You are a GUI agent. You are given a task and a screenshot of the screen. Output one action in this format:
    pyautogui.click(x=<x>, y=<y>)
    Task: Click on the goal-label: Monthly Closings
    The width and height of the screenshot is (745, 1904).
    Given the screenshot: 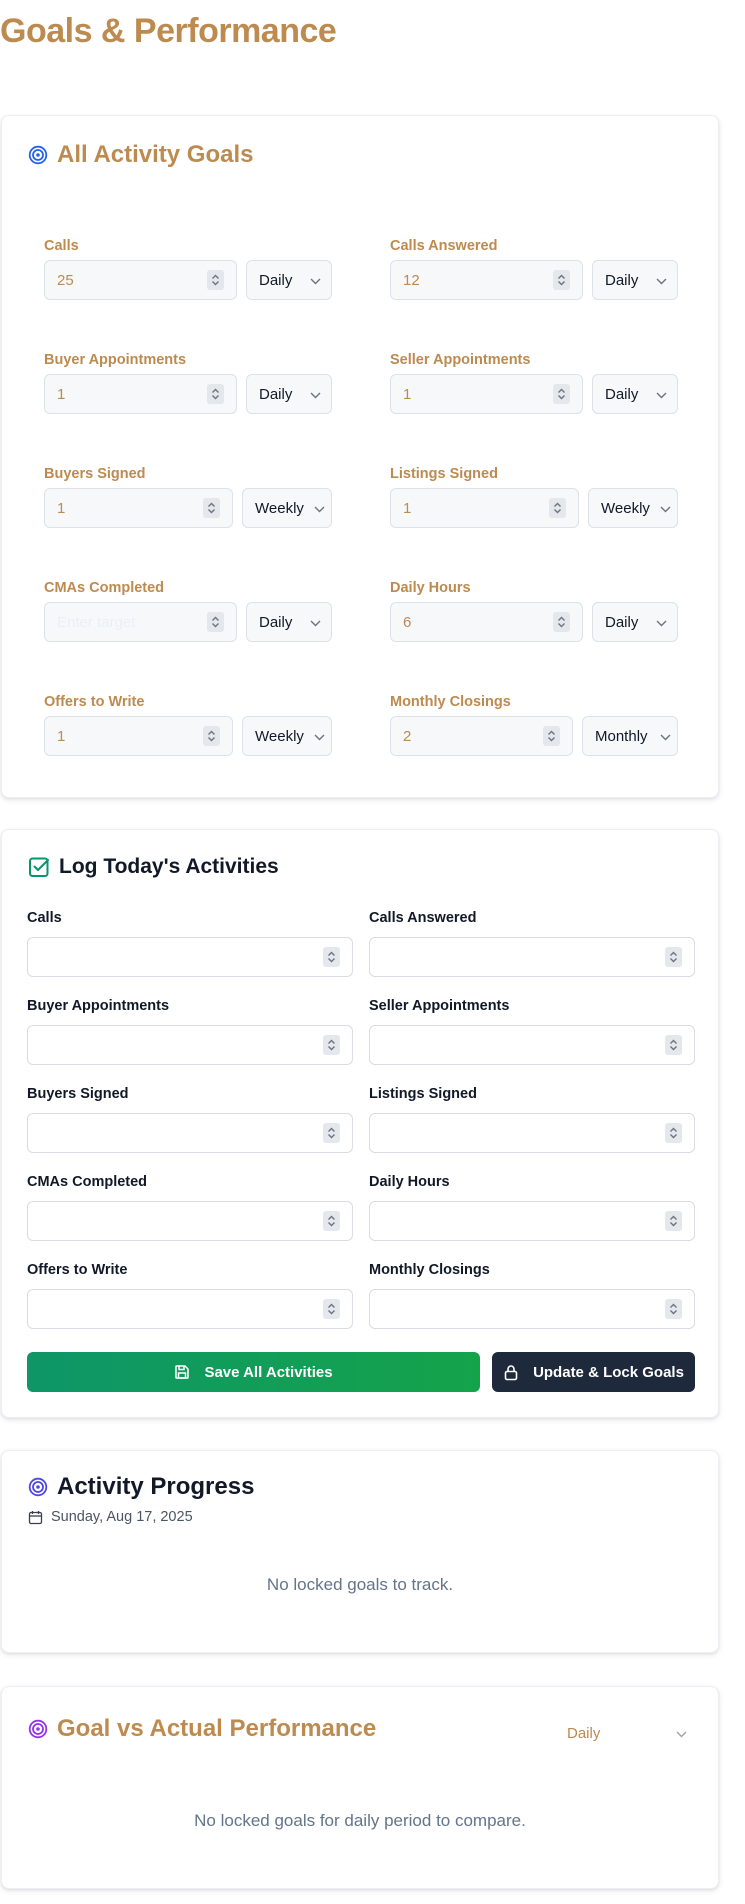 What is the action you would take?
    pyautogui.click(x=450, y=702)
    